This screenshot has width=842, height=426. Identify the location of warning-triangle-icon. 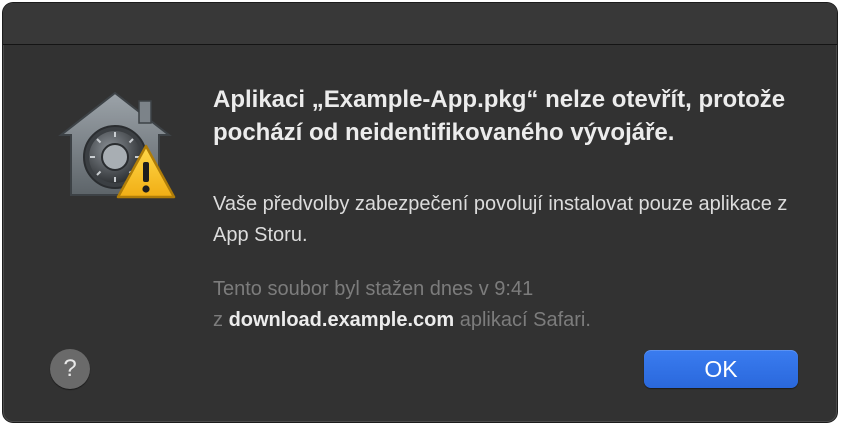
(146, 171).